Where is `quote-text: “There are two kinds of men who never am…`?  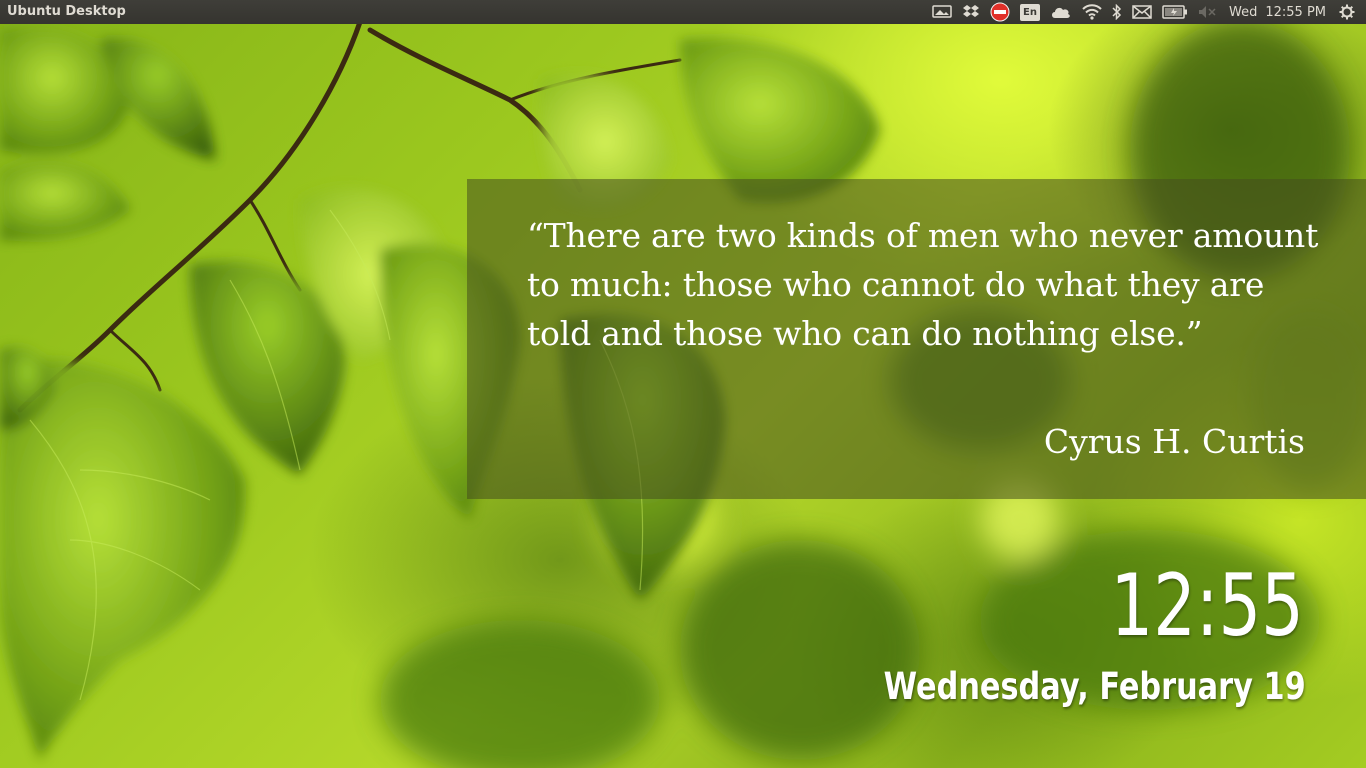
quote-text: “There are two kinds of men who never am… is located at coordinates (923, 284).